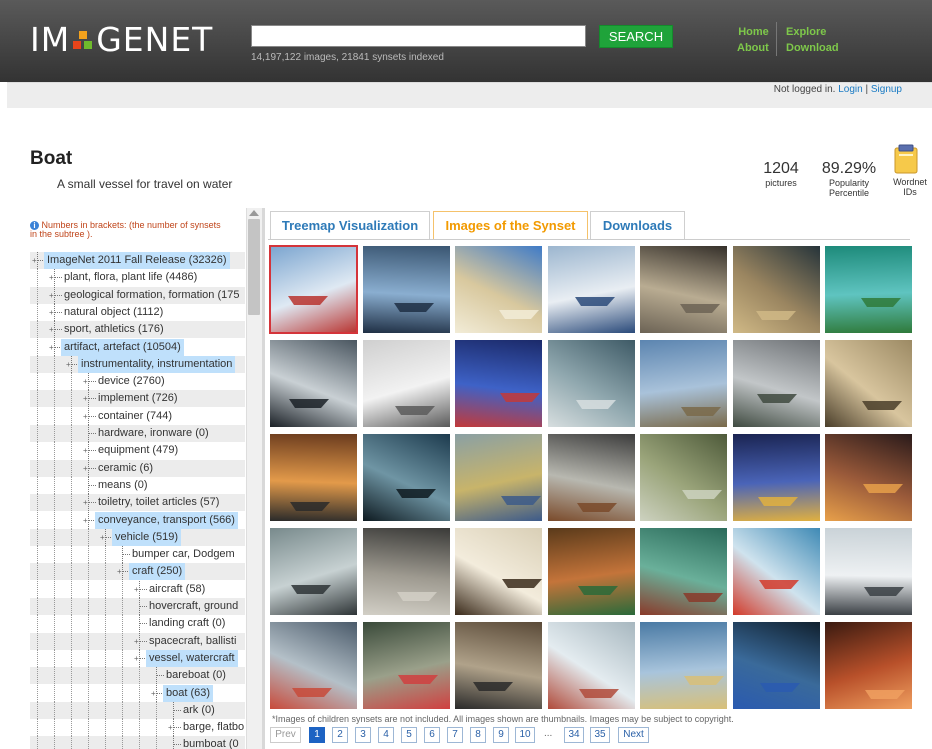 Image resolution: width=932 pixels, height=749 pixels. Describe the element at coordinates (196, 675) in the screenshot. I see `tree-item-label: bareboat (0)` at that location.